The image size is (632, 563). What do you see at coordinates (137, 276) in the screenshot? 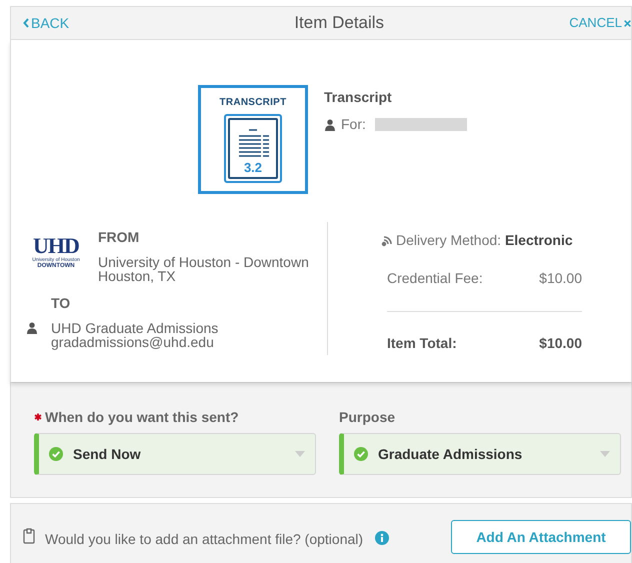
I see `sender-location: Houston, TX` at bounding box center [137, 276].